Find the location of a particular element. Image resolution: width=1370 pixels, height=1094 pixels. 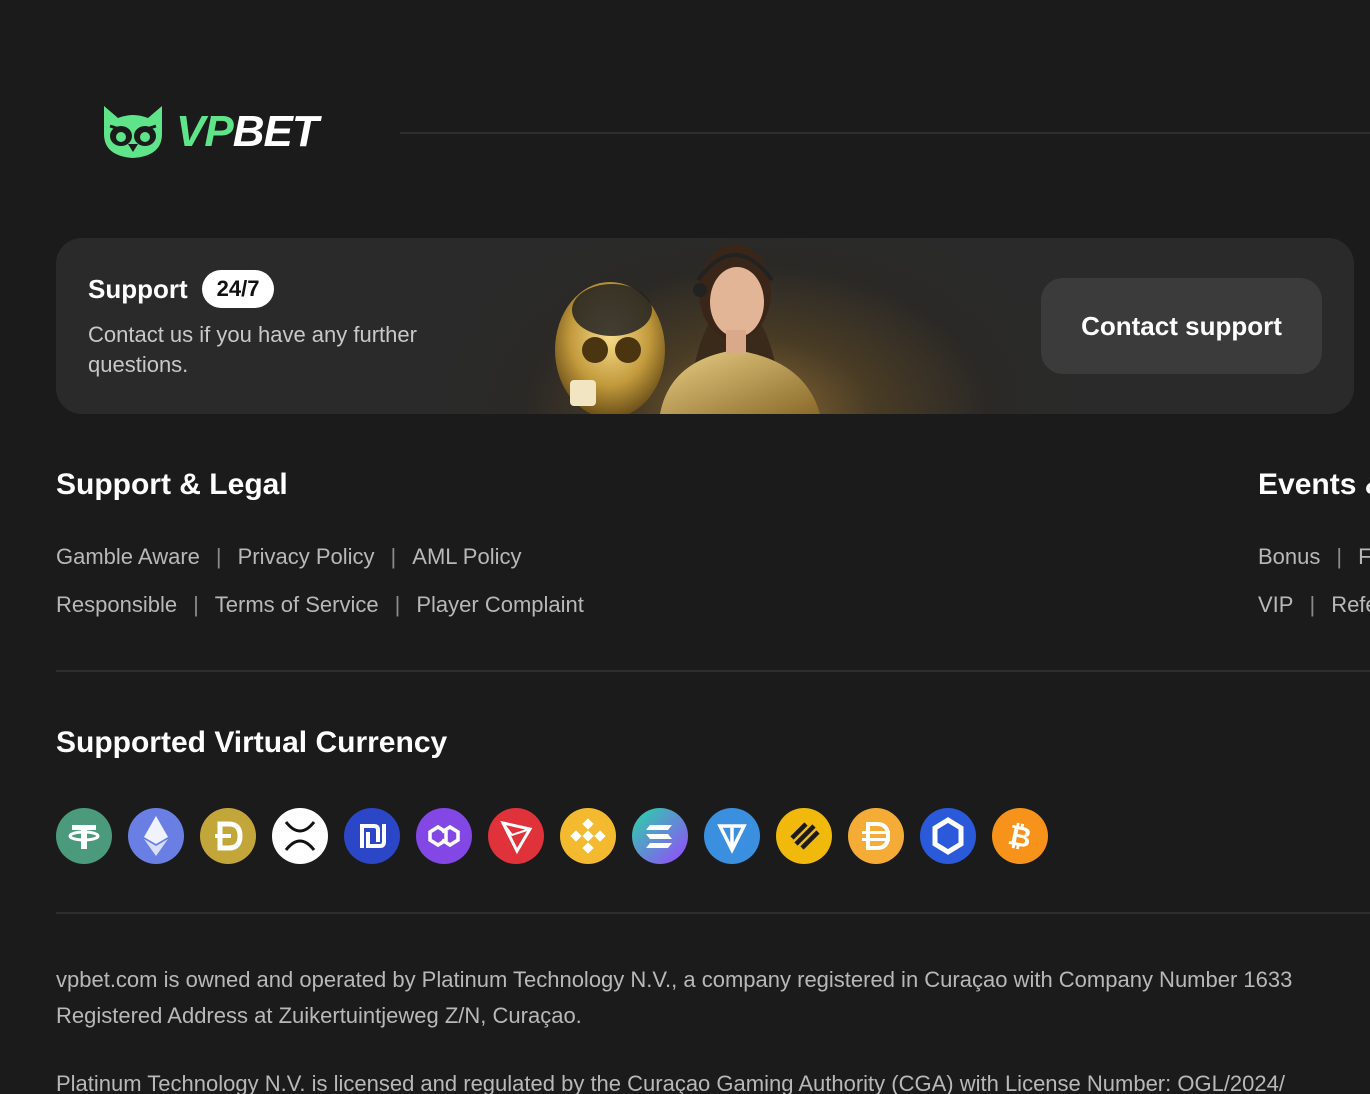

owl-logo-icon is located at coordinates (133, 132).